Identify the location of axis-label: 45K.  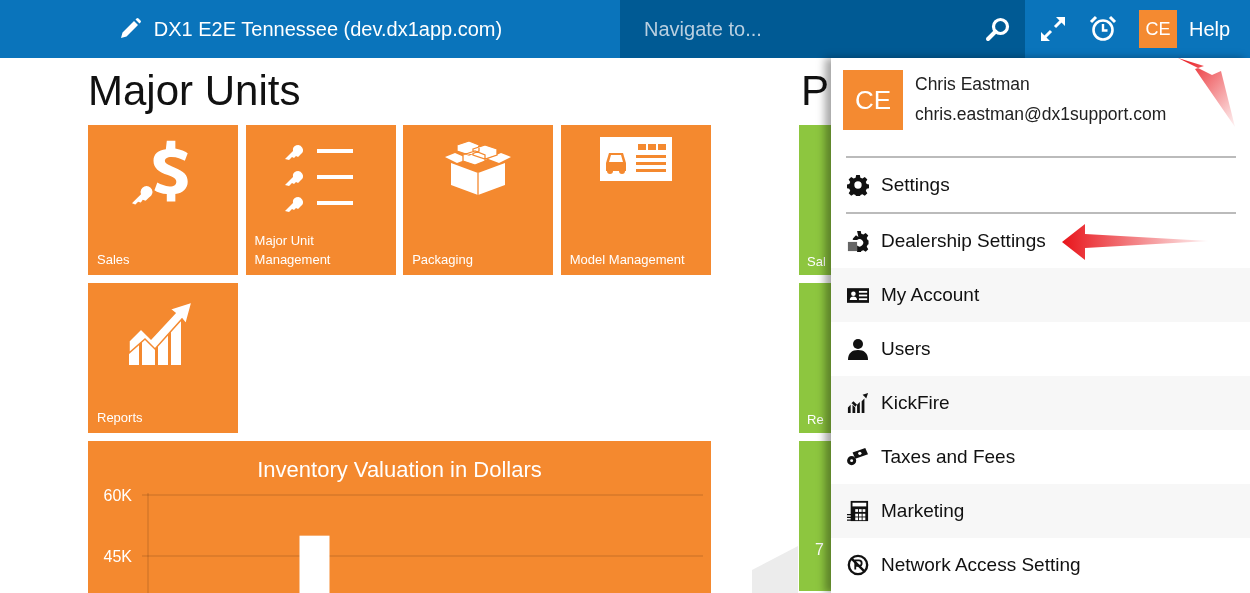
(117, 556).